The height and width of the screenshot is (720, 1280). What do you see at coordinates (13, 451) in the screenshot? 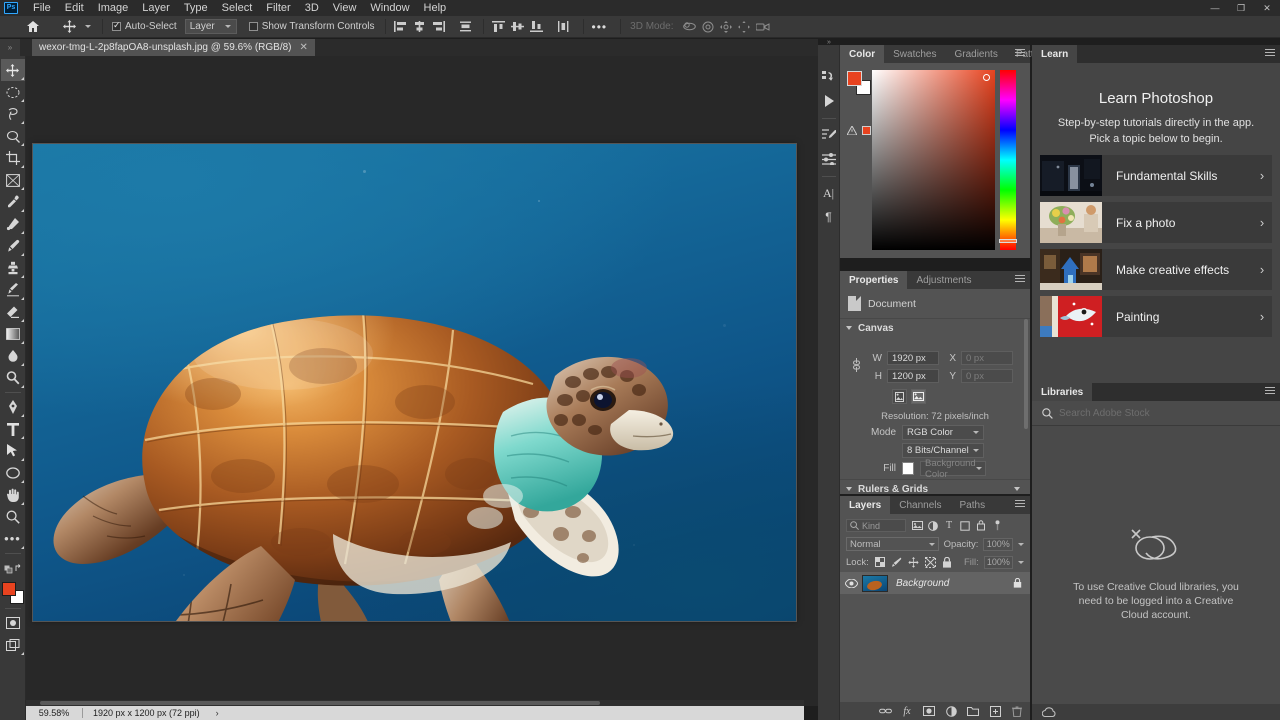
I see `path-selection-tool` at bounding box center [13, 451].